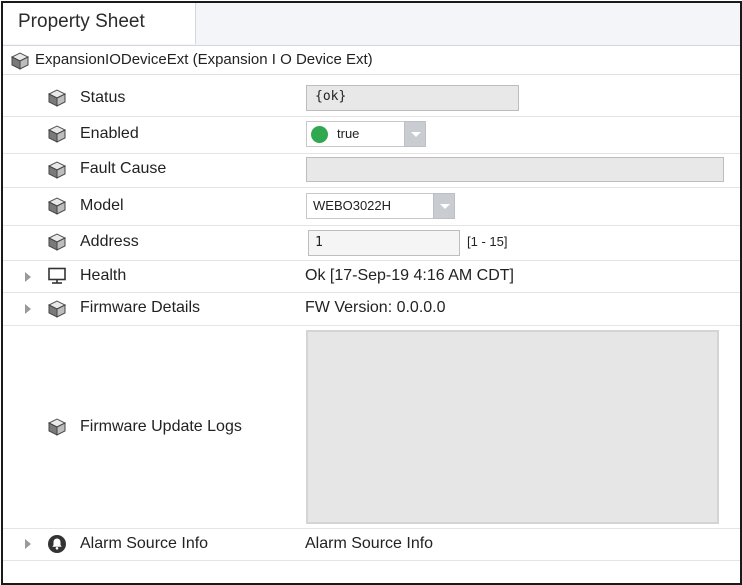 The width and height of the screenshot is (742, 585). I want to click on status-dot-icon, so click(319, 134).